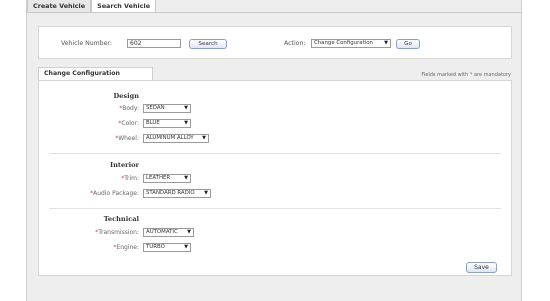 The image size is (550, 301). I want to click on action-select: Change Configuration ▼, so click(351, 43).